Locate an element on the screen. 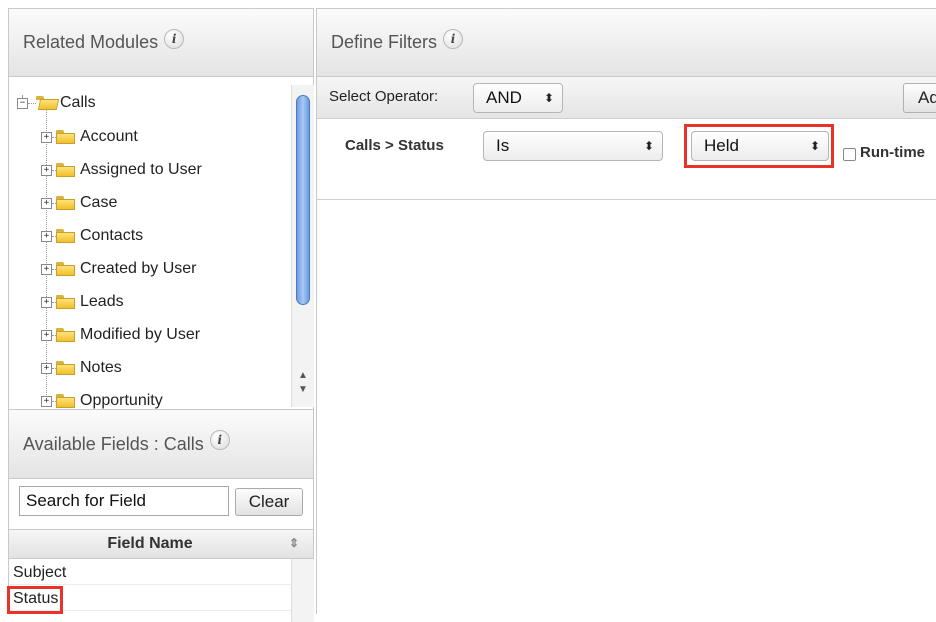 This screenshot has height=622, width=936. tree-node-label: Leads is located at coordinates (102, 301).